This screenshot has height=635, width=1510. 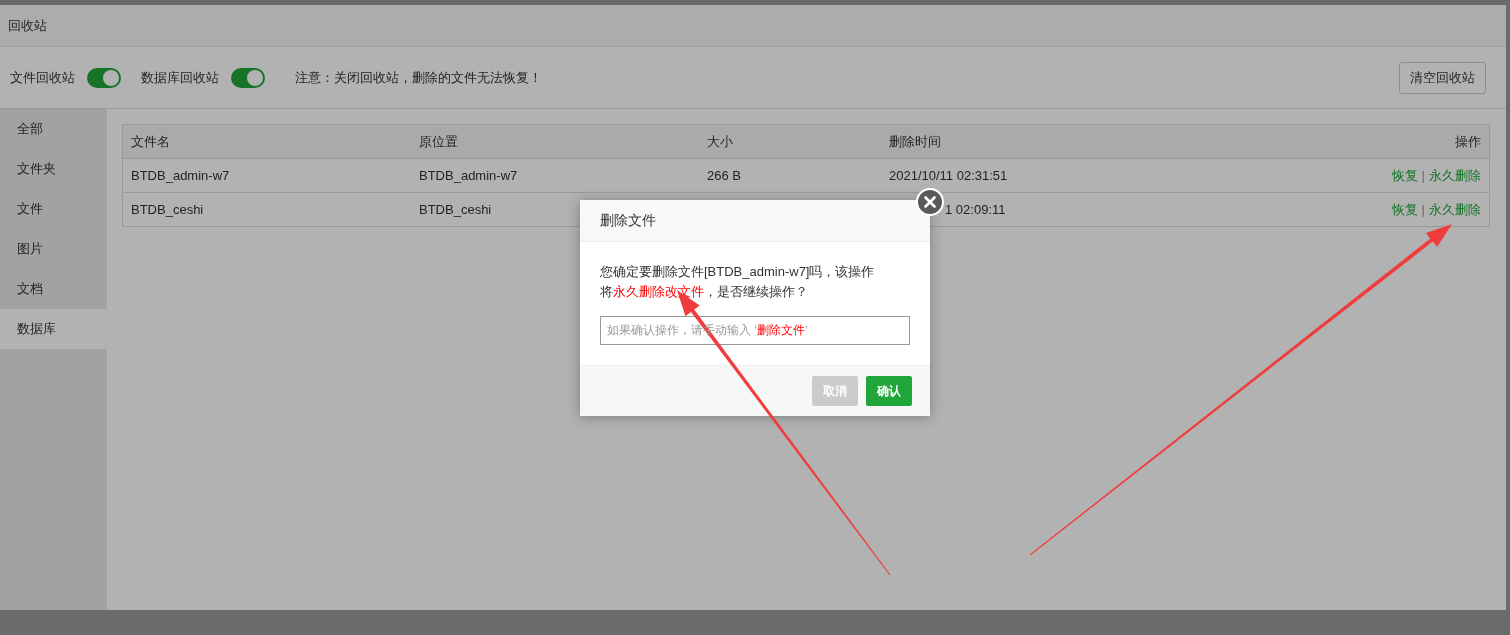 I want to click on column-header: 操作, so click(x=1468, y=141).